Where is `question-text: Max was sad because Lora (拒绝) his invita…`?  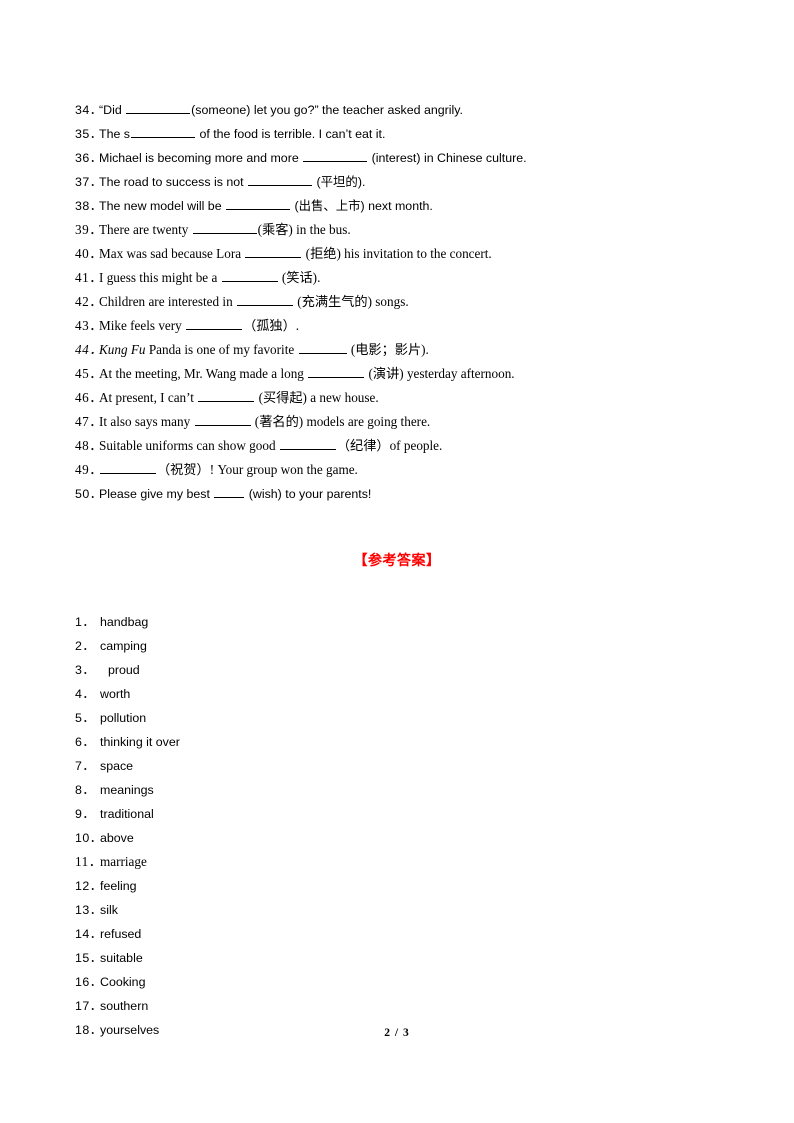
question-text: Max was sad because Lora (拒绝) his invita… is located at coordinates (295, 254).